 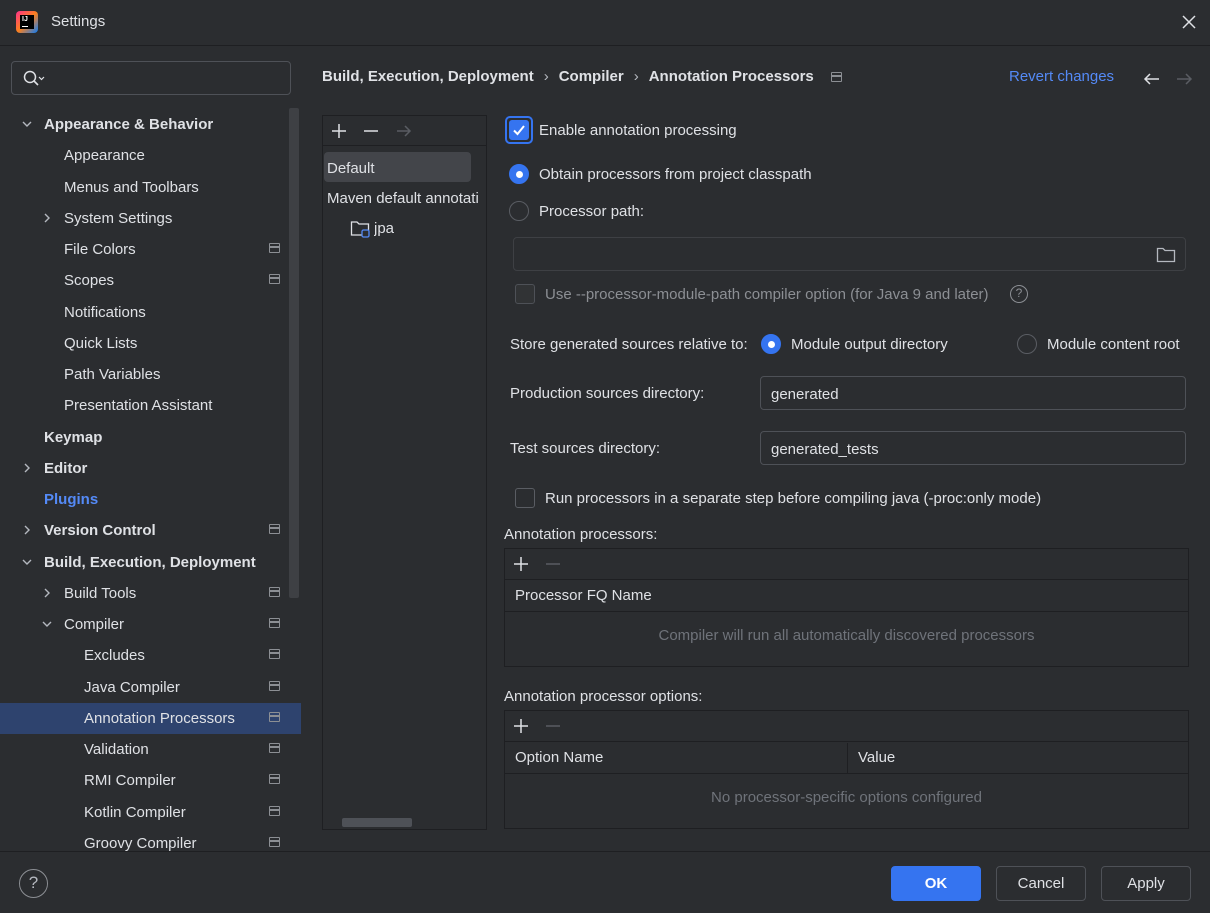 What do you see at coordinates (936, 883) in the screenshot?
I see `ok-button: OK` at bounding box center [936, 883].